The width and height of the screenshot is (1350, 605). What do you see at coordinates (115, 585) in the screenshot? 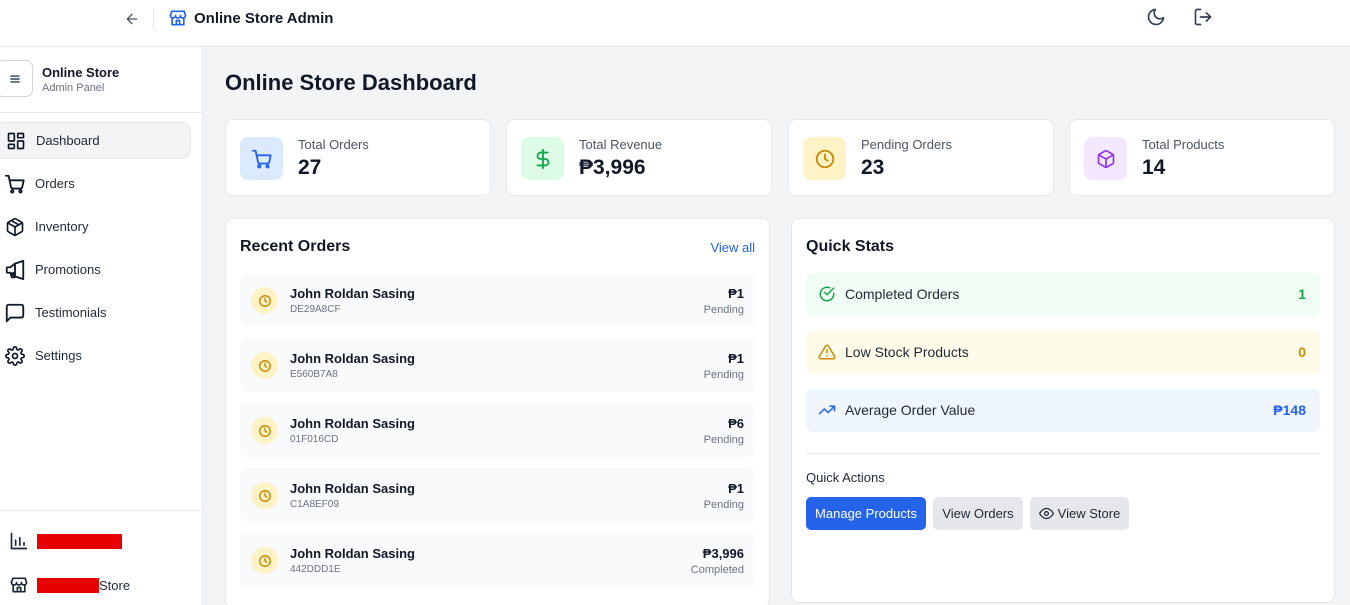
I see `sidebar-footer-store-label: Store` at bounding box center [115, 585].